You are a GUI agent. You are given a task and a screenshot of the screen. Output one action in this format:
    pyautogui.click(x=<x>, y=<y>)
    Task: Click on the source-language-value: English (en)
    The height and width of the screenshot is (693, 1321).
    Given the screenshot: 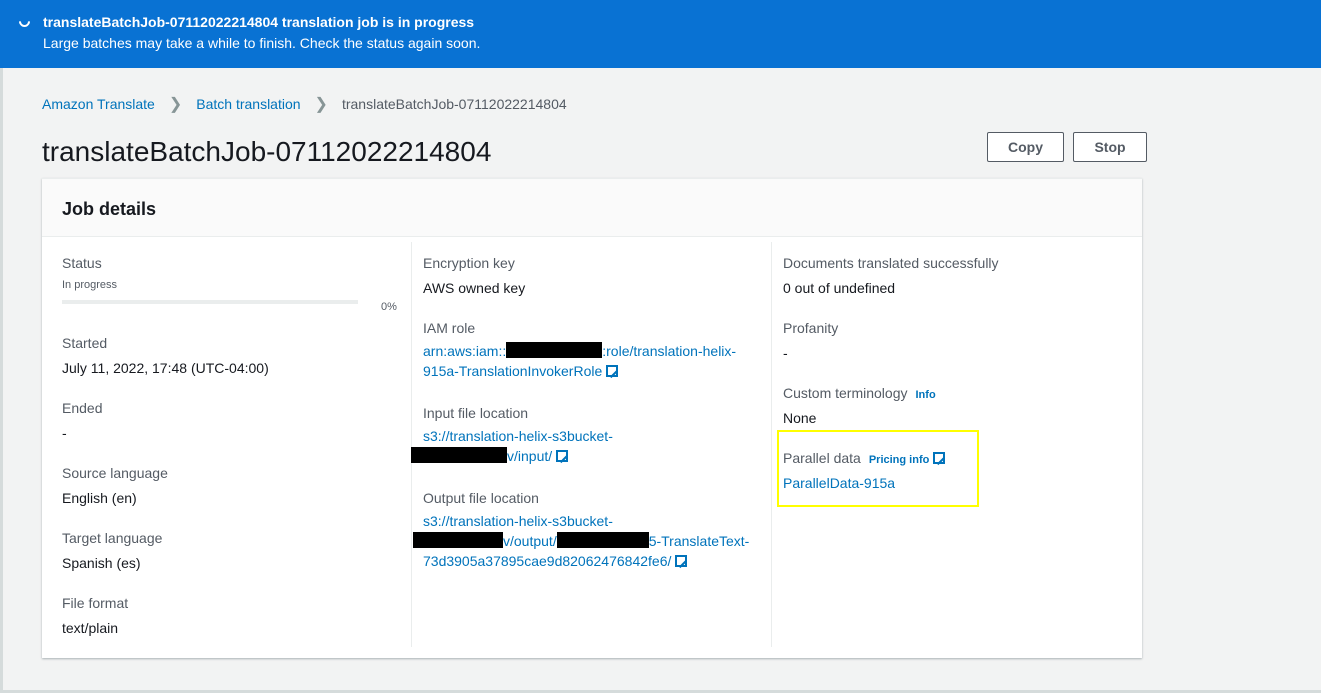 What is the action you would take?
    pyautogui.click(x=99, y=498)
    